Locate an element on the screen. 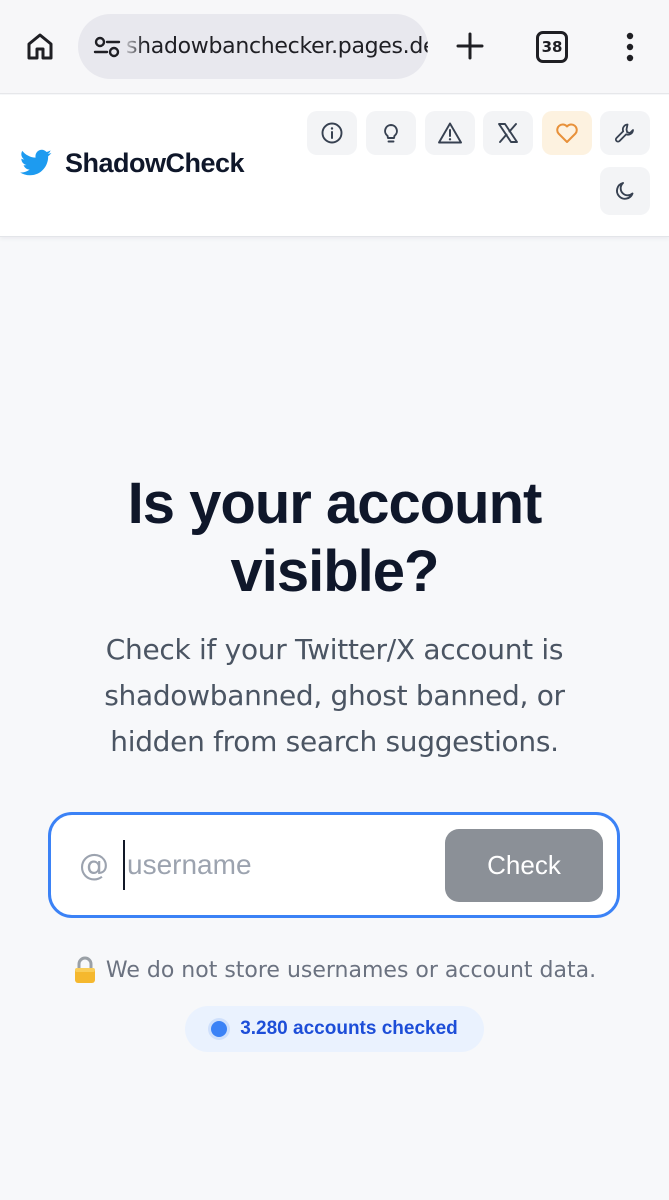  tools-button is located at coordinates (625, 133).